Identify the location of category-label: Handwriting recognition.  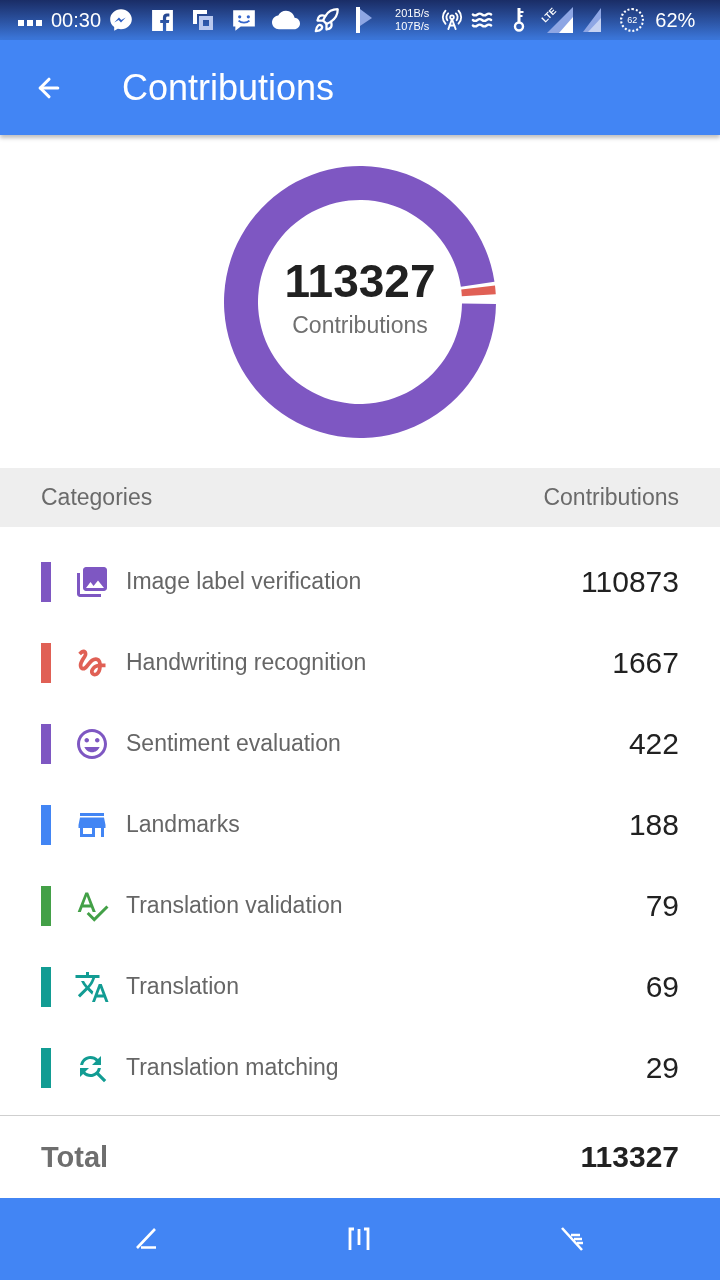
(246, 662).